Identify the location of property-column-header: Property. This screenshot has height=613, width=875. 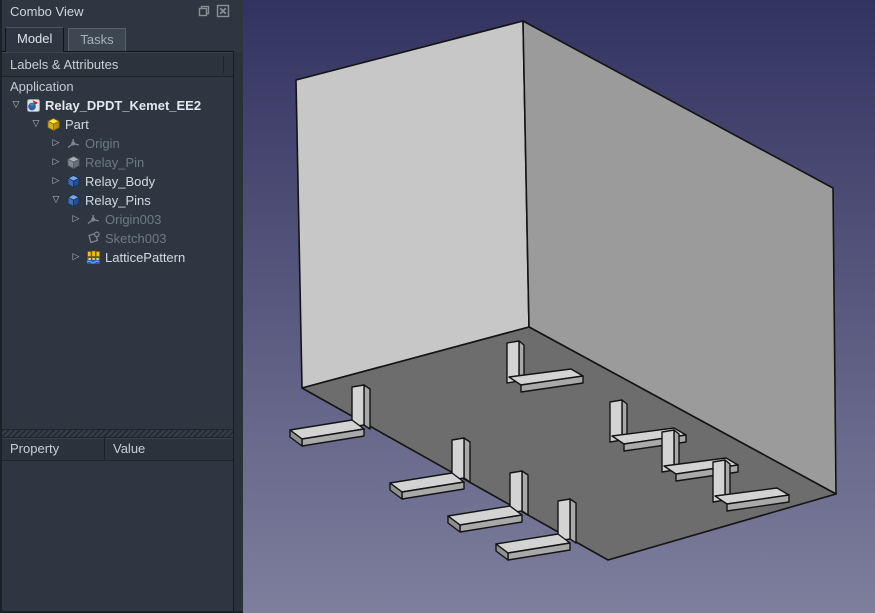
(53, 449).